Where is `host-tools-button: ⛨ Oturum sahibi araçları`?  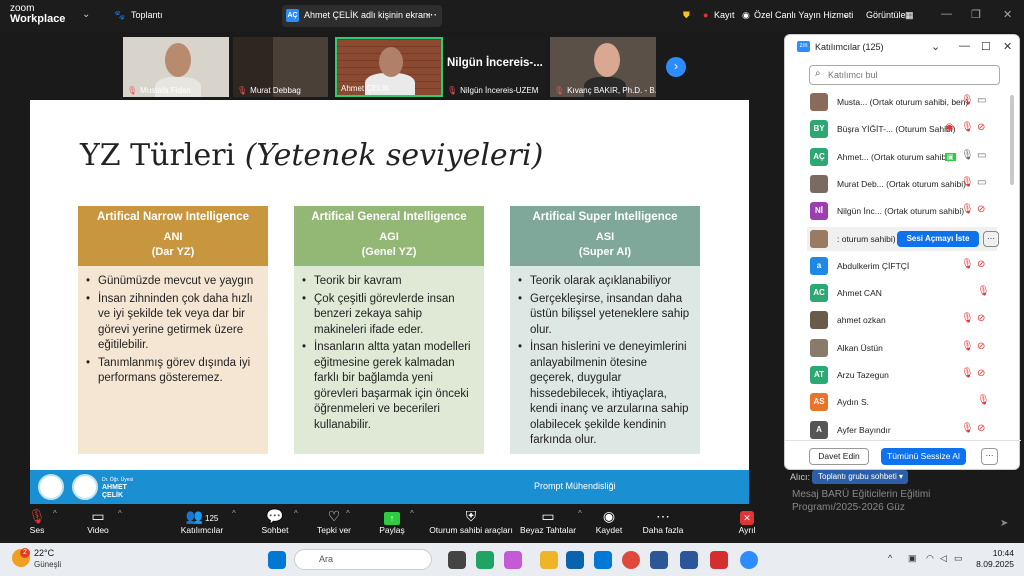 host-tools-button: ⛨ Oturum sahibi araçları is located at coordinates (471, 524).